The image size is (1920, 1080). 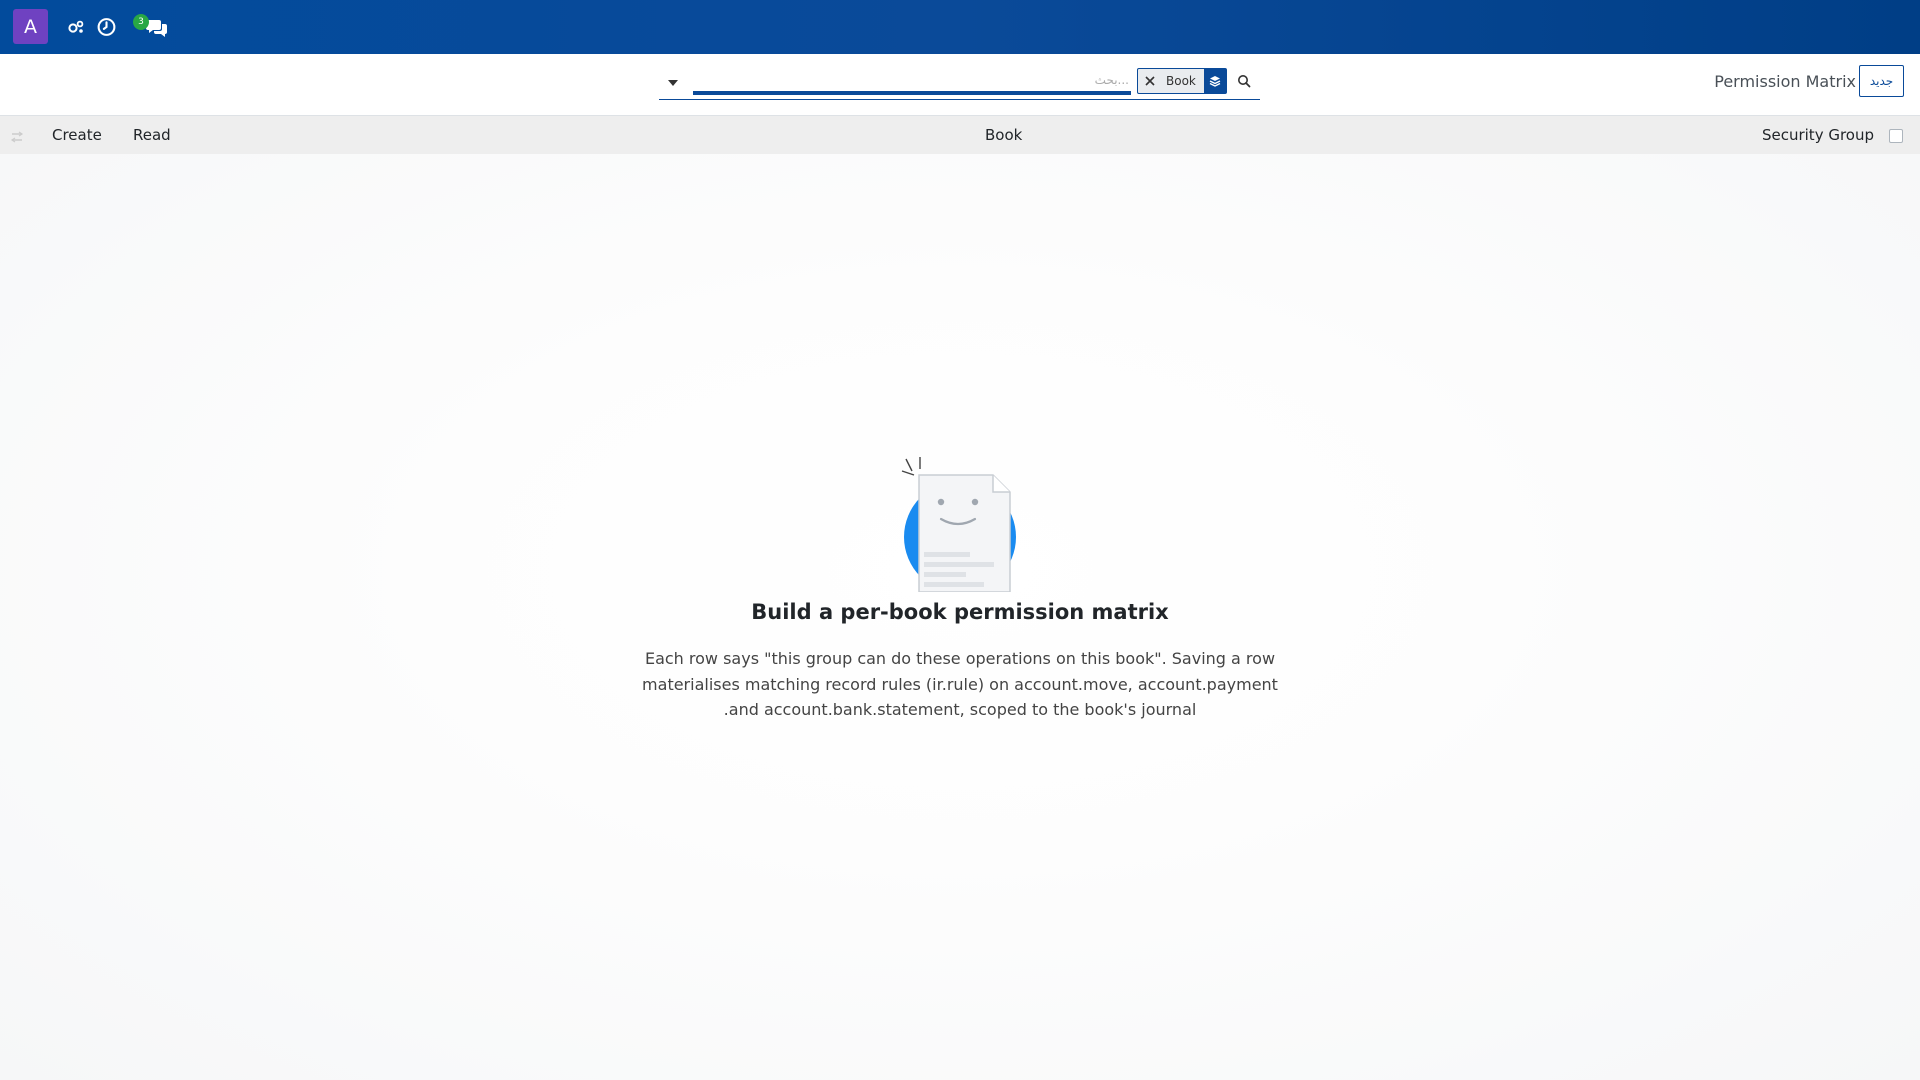 What do you see at coordinates (1003, 135) in the screenshot?
I see `column-header-book: Book` at bounding box center [1003, 135].